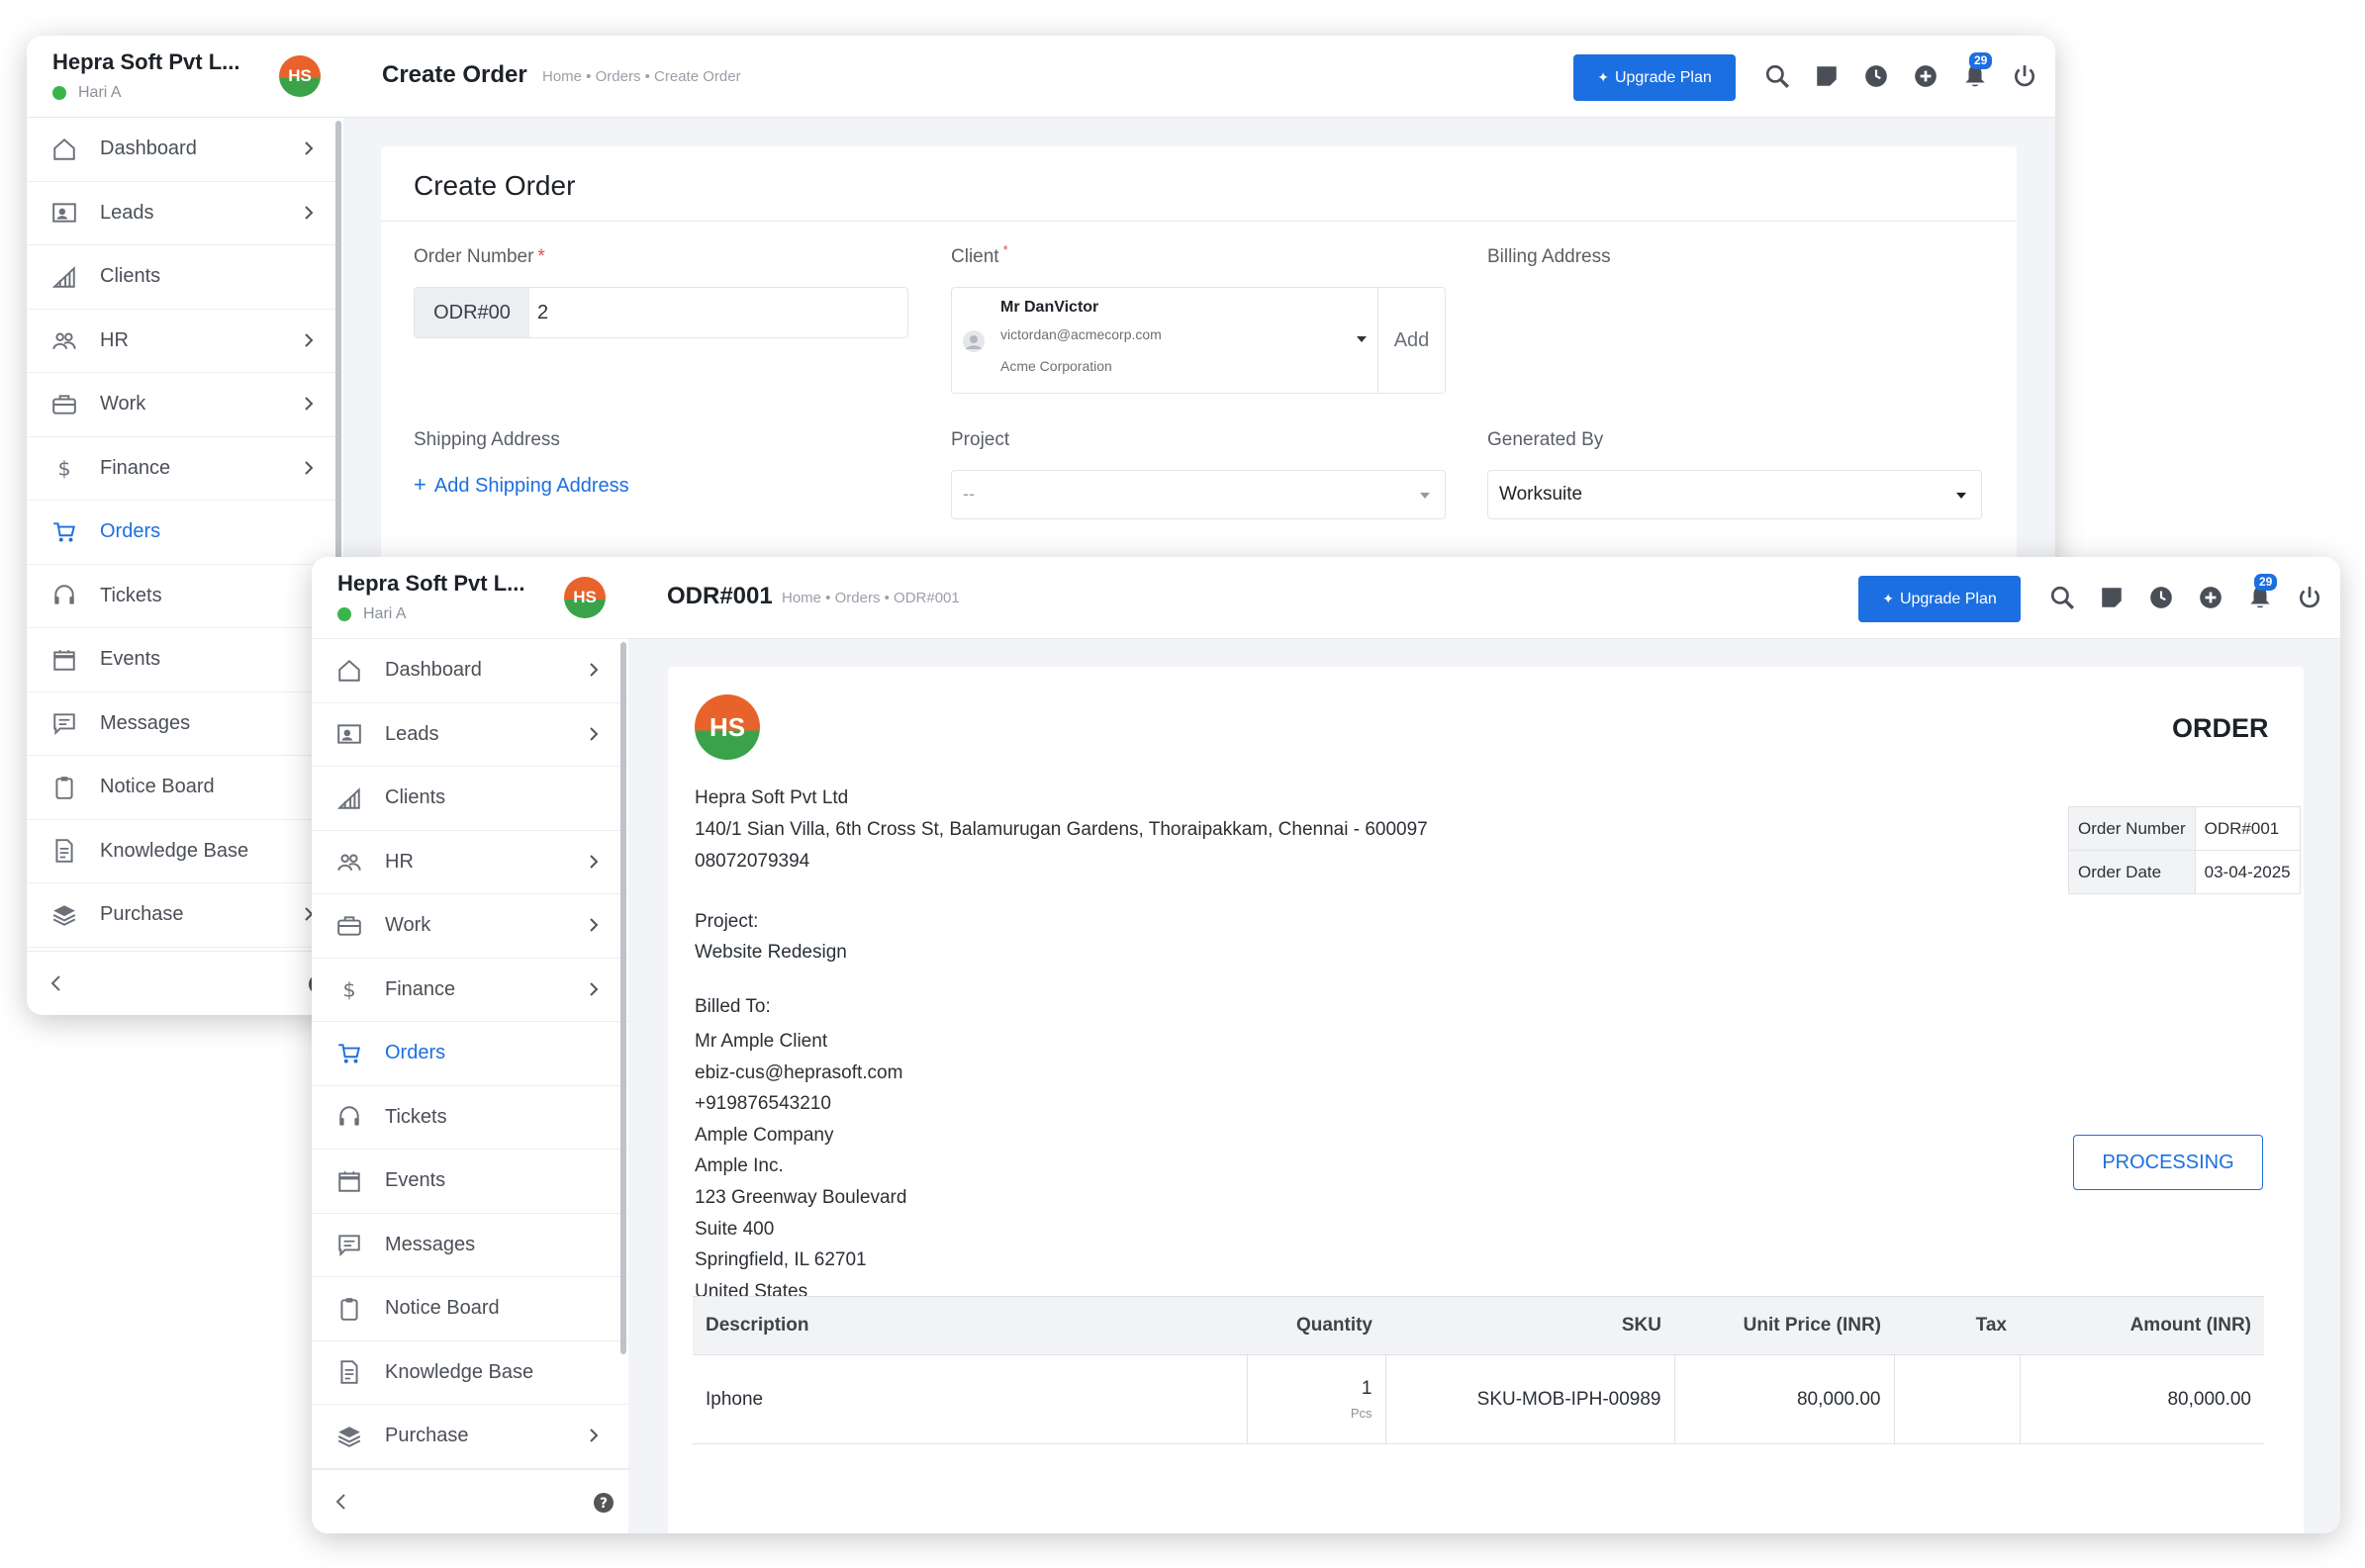 The height and width of the screenshot is (1568, 2365). What do you see at coordinates (114, 339) in the screenshot?
I see `sidebar-item-label: HR` at bounding box center [114, 339].